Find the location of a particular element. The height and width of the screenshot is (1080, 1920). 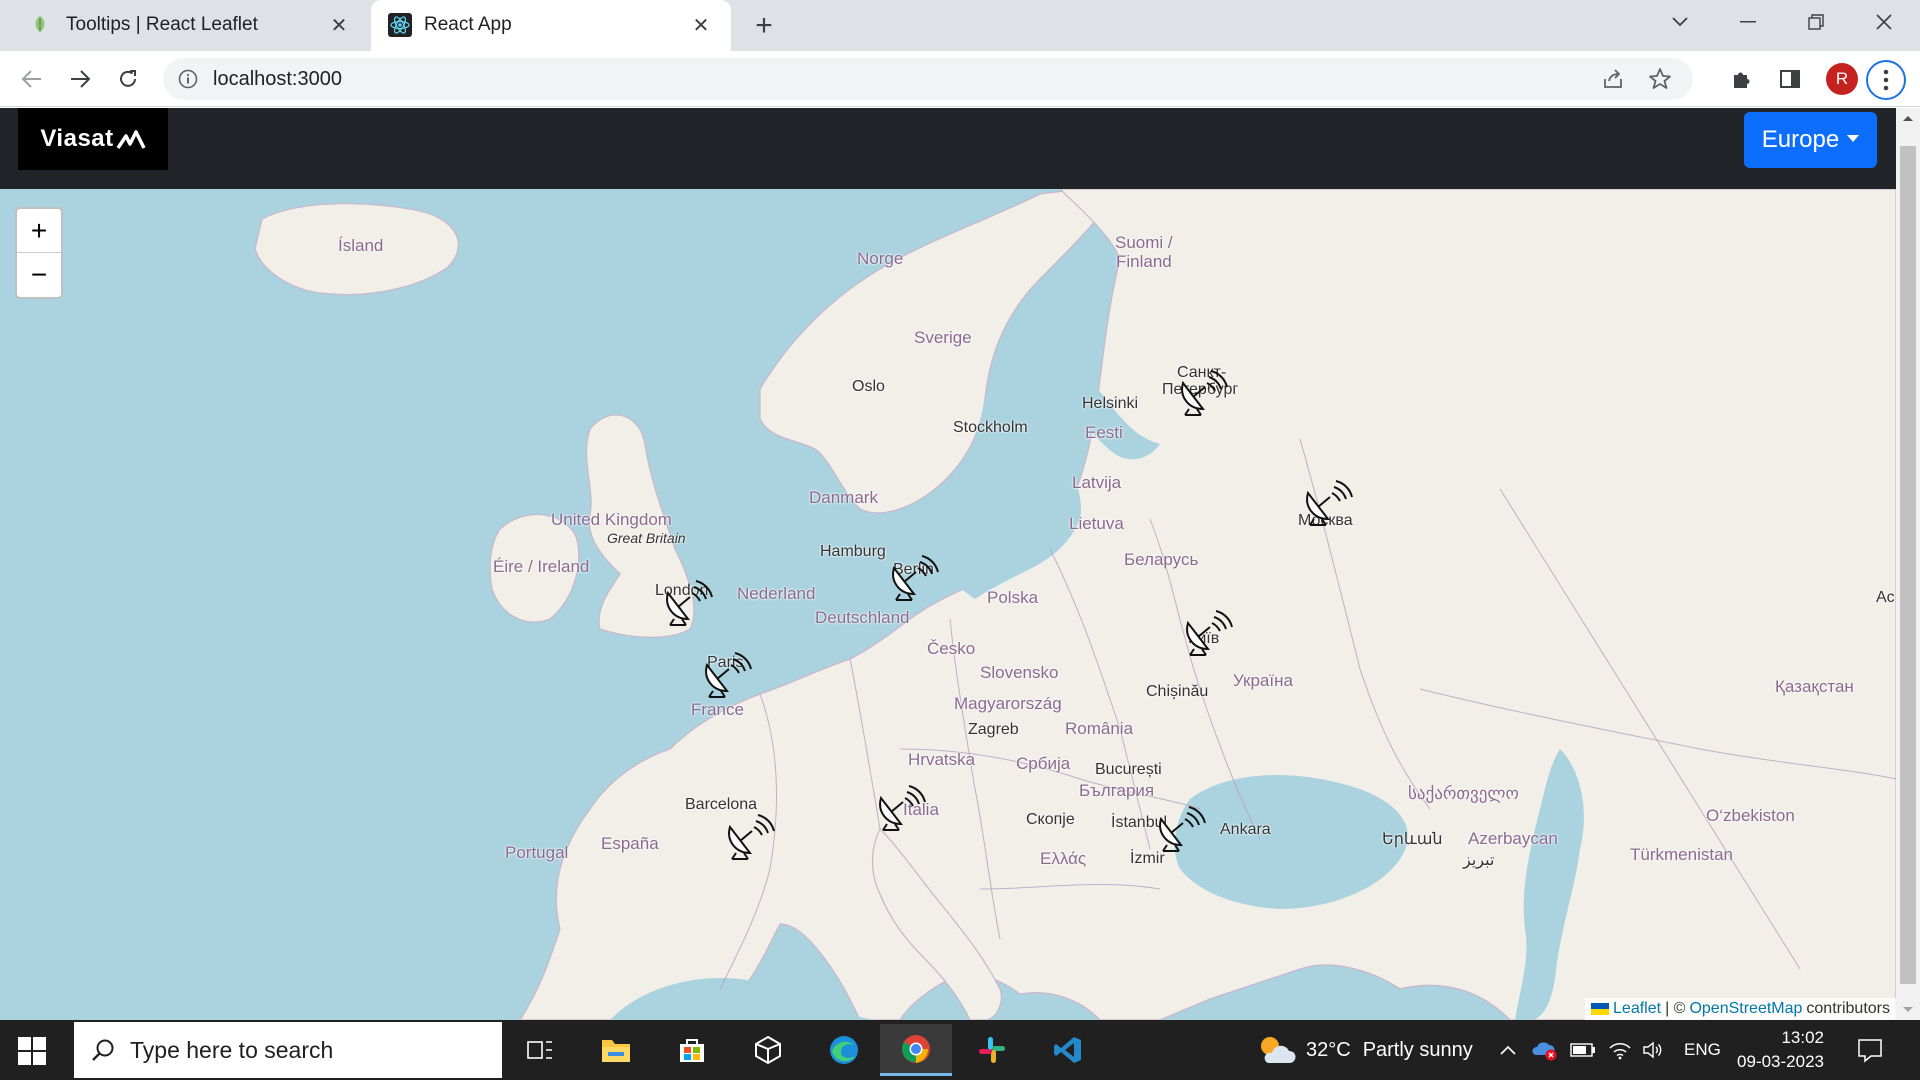

bookmark-star-icon is located at coordinates (1660, 79).